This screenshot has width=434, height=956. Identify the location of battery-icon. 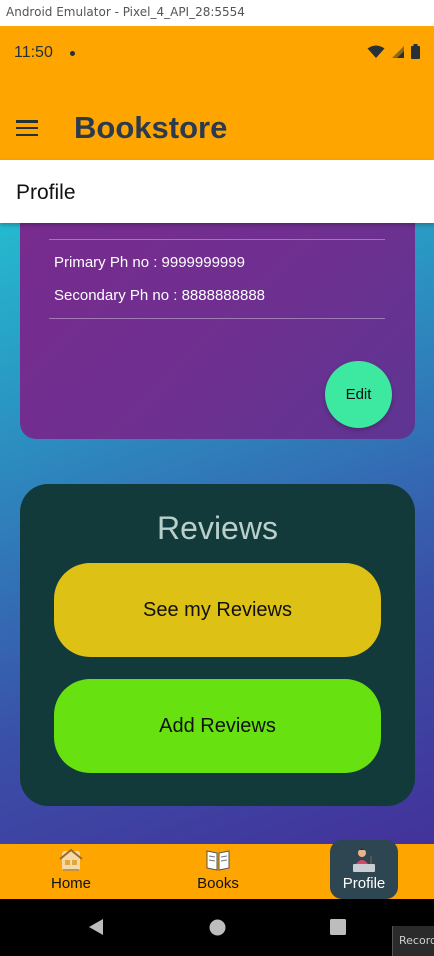
(415, 51).